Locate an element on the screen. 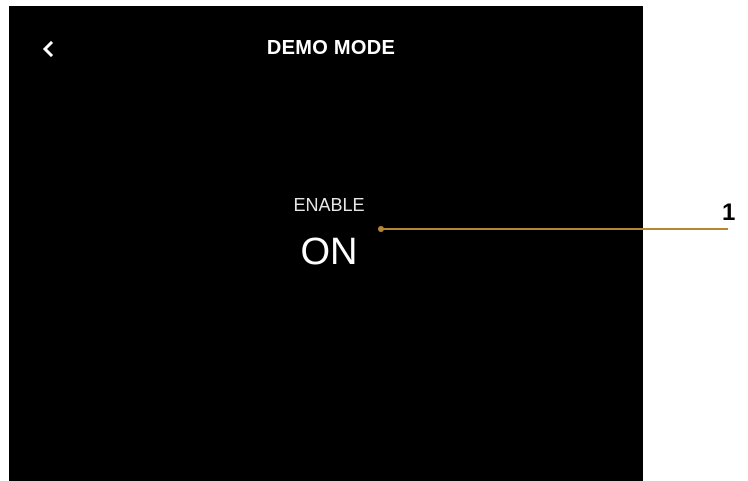  setting-value: ON is located at coordinates (329, 252).